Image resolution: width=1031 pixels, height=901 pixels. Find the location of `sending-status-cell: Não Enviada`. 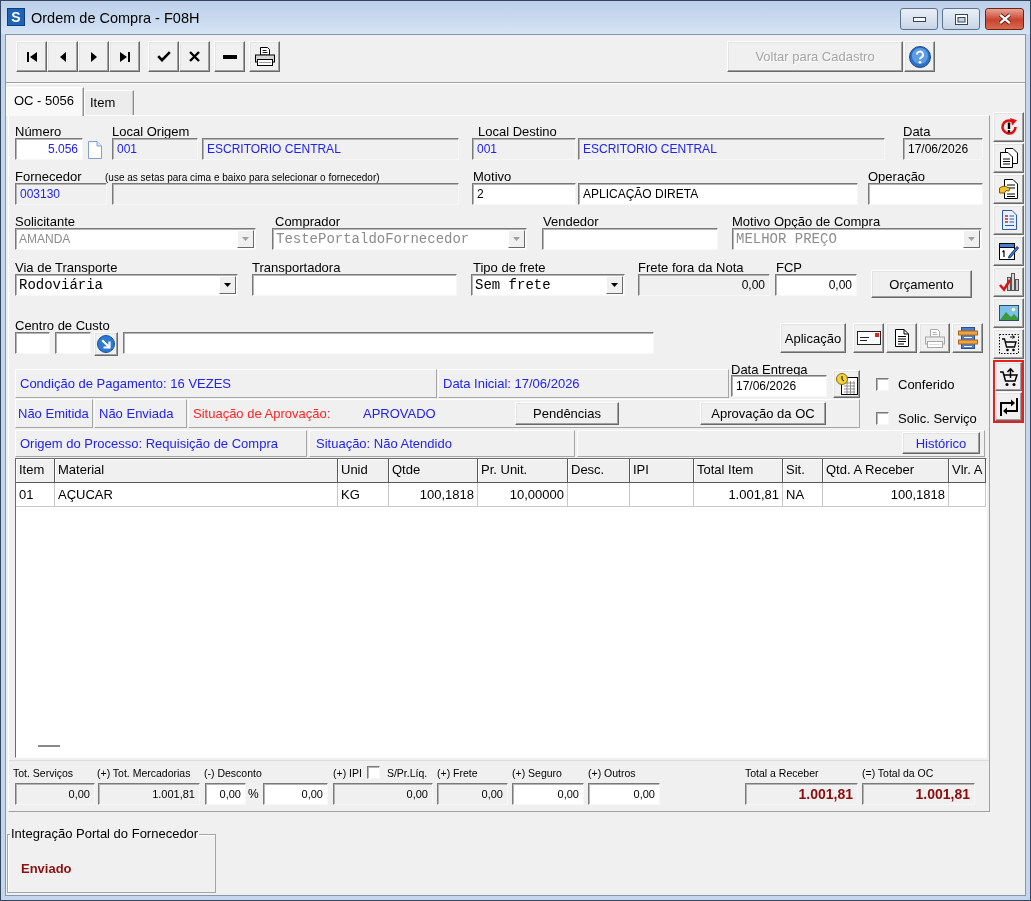

sending-status-cell: Não Enviada is located at coordinates (140, 413).